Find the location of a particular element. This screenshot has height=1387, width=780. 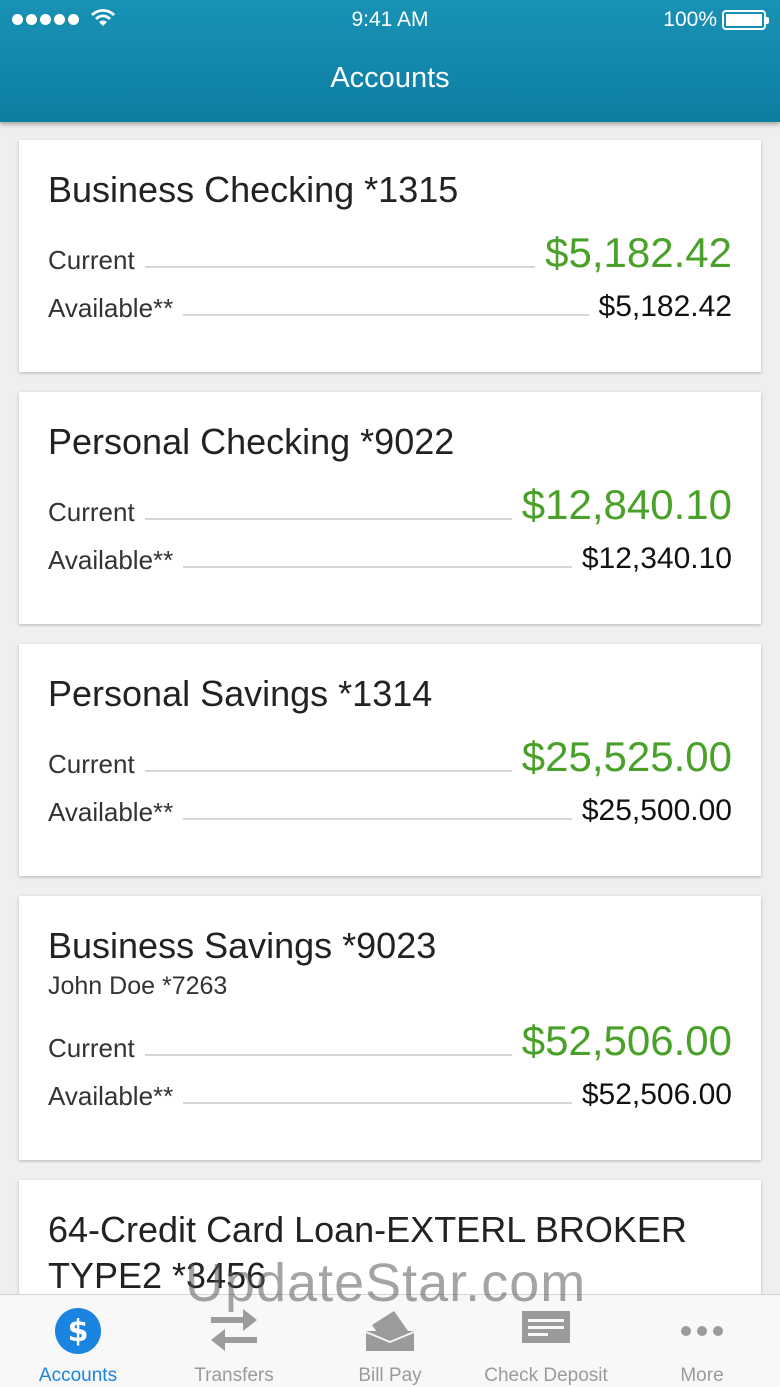

page-title: Accounts is located at coordinates (390, 78).